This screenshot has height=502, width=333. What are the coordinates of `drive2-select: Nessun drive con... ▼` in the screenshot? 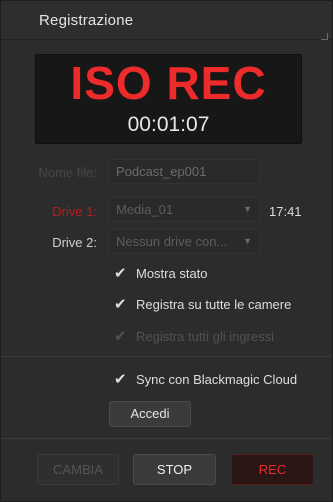 It's located at (184, 241).